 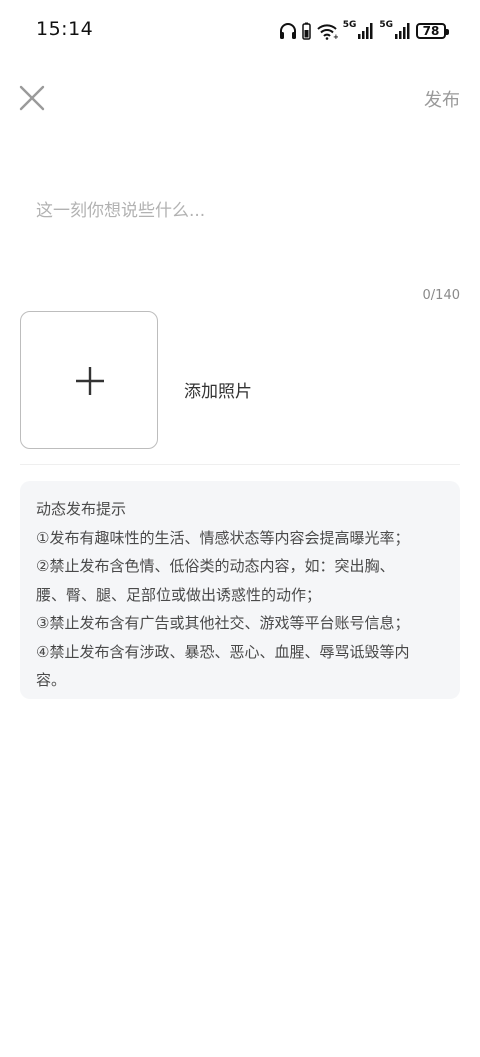 I want to click on status-icons: + 5G 5G 78, so click(x=364, y=31).